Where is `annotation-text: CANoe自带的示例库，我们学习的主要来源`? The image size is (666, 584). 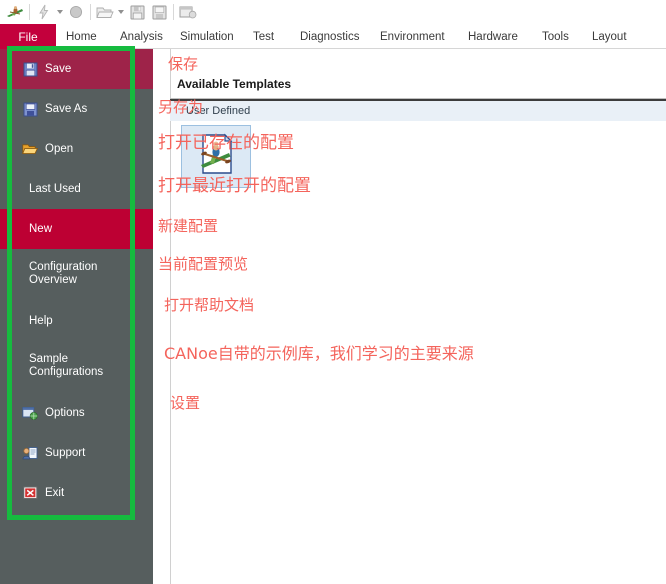
annotation-text: CANoe自带的示例库，我们学习的主要来源 is located at coordinates (319, 353).